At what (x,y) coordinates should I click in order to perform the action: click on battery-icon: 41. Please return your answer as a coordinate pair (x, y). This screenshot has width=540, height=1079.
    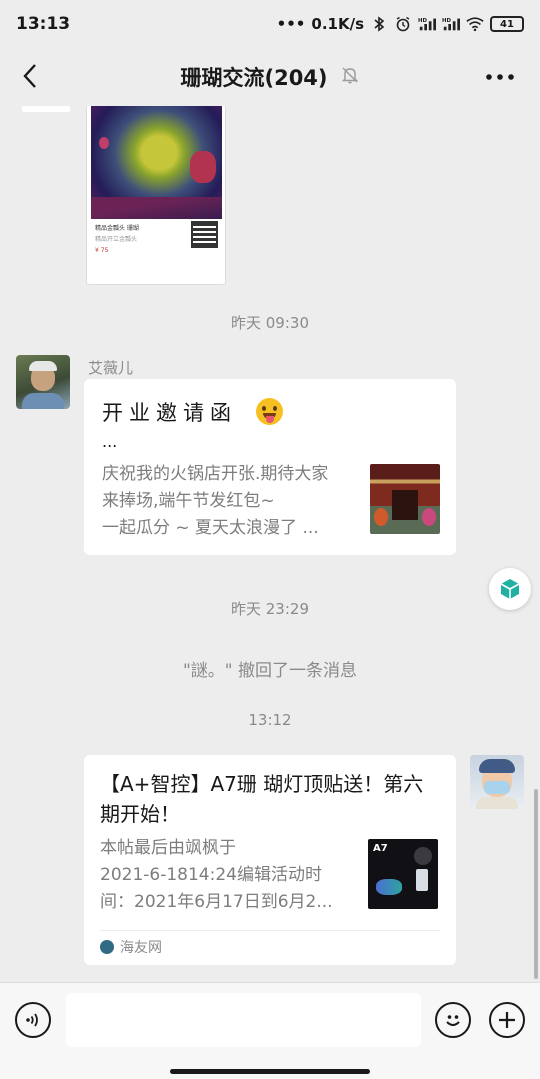
    Looking at the image, I should click on (507, 24).